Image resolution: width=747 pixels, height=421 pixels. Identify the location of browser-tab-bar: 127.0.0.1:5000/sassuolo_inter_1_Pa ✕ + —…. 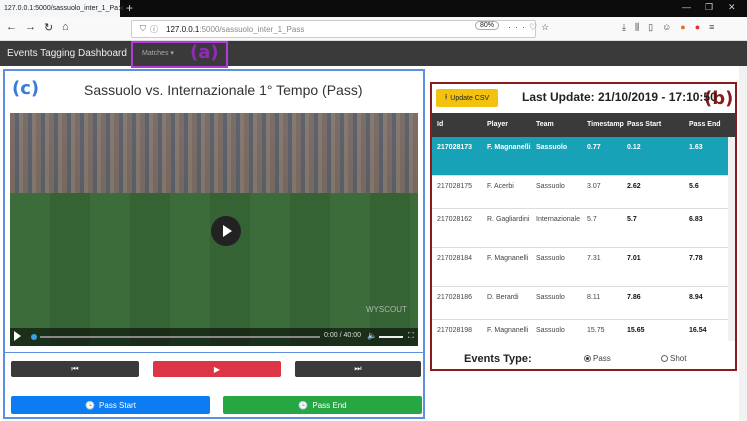
(373, 8).